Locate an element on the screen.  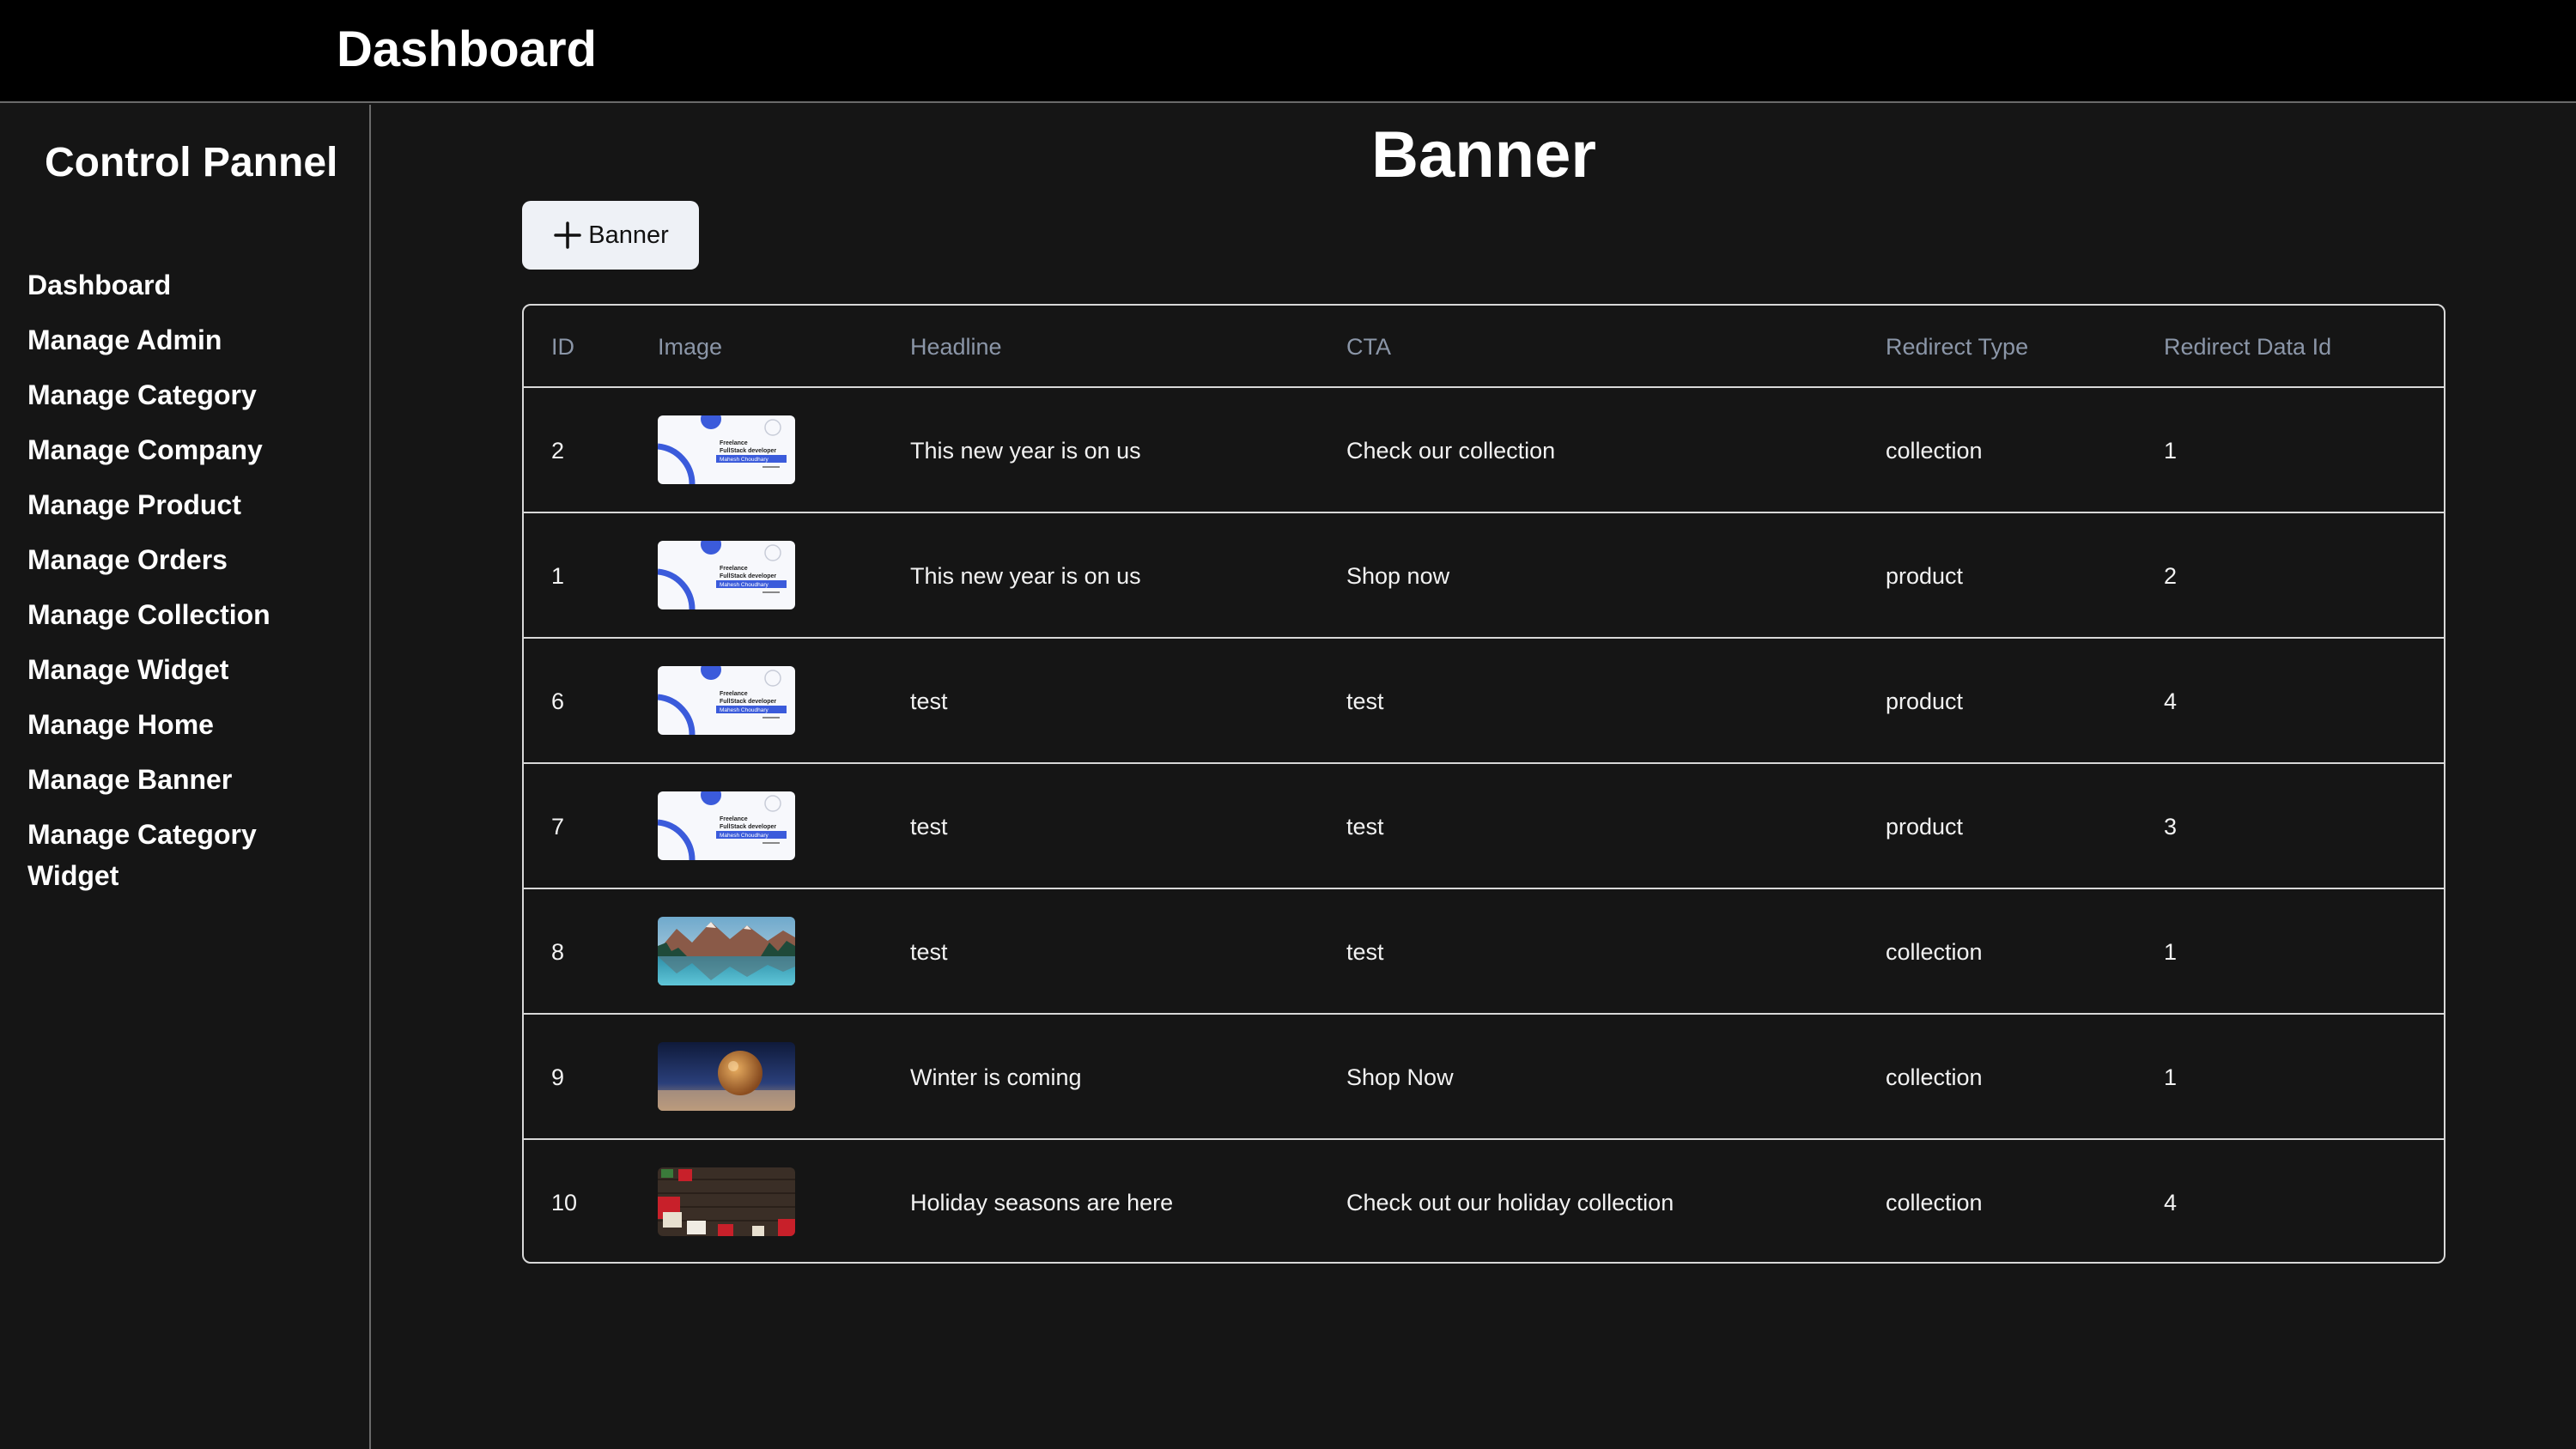
cell-cta: Shop Now is located at coordinates (1400, 1077).